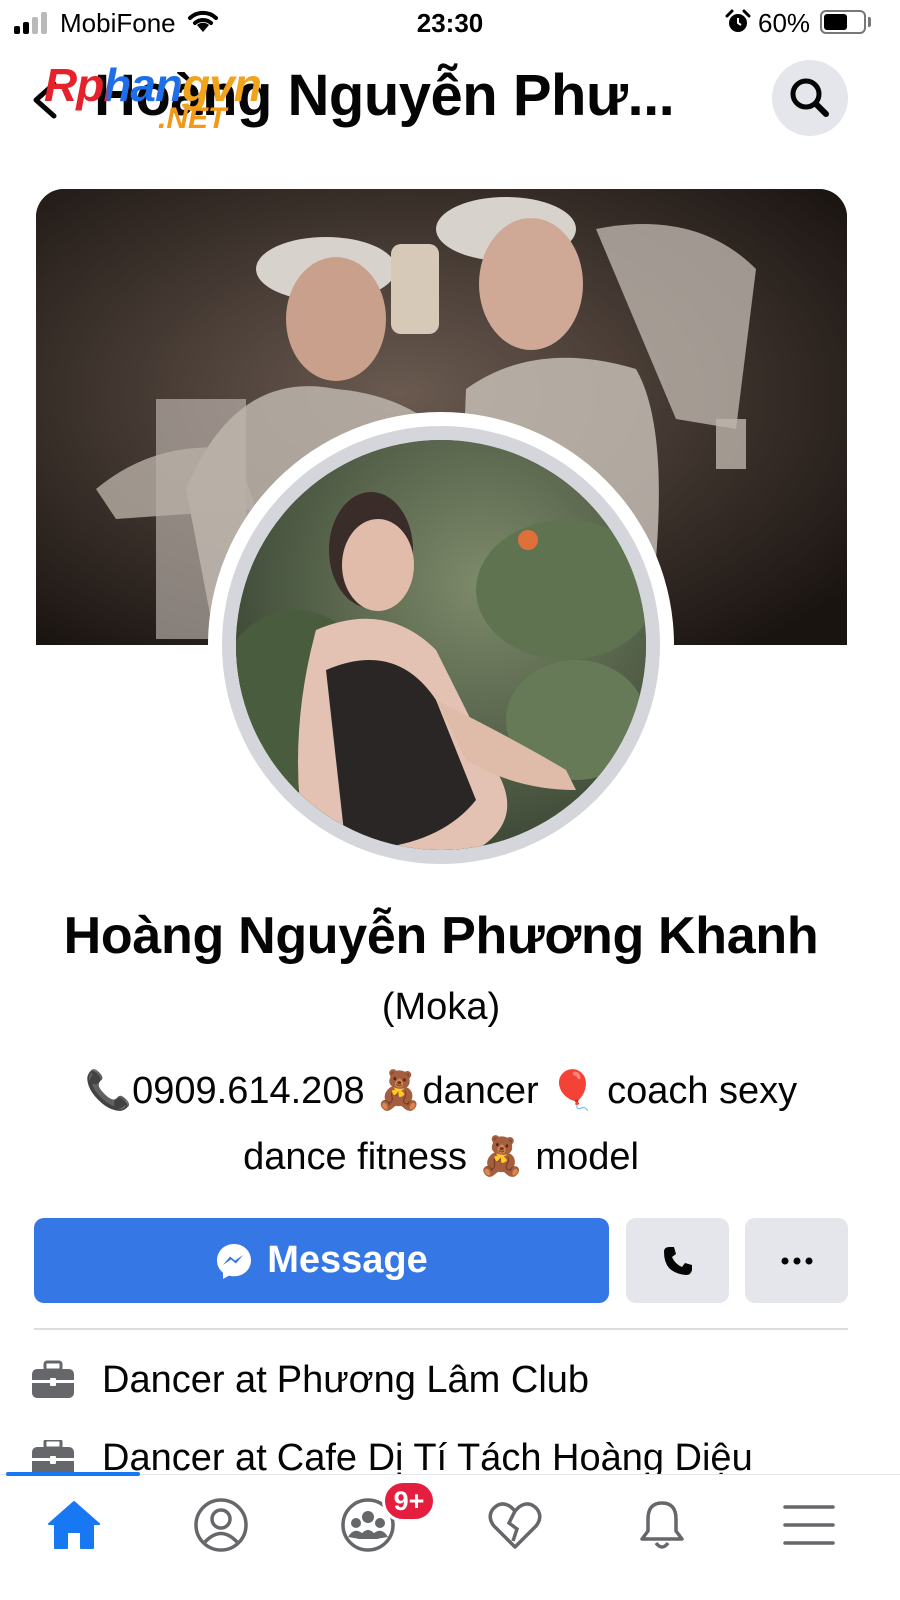  I want to click on bell-icon, so click(662, 1525).